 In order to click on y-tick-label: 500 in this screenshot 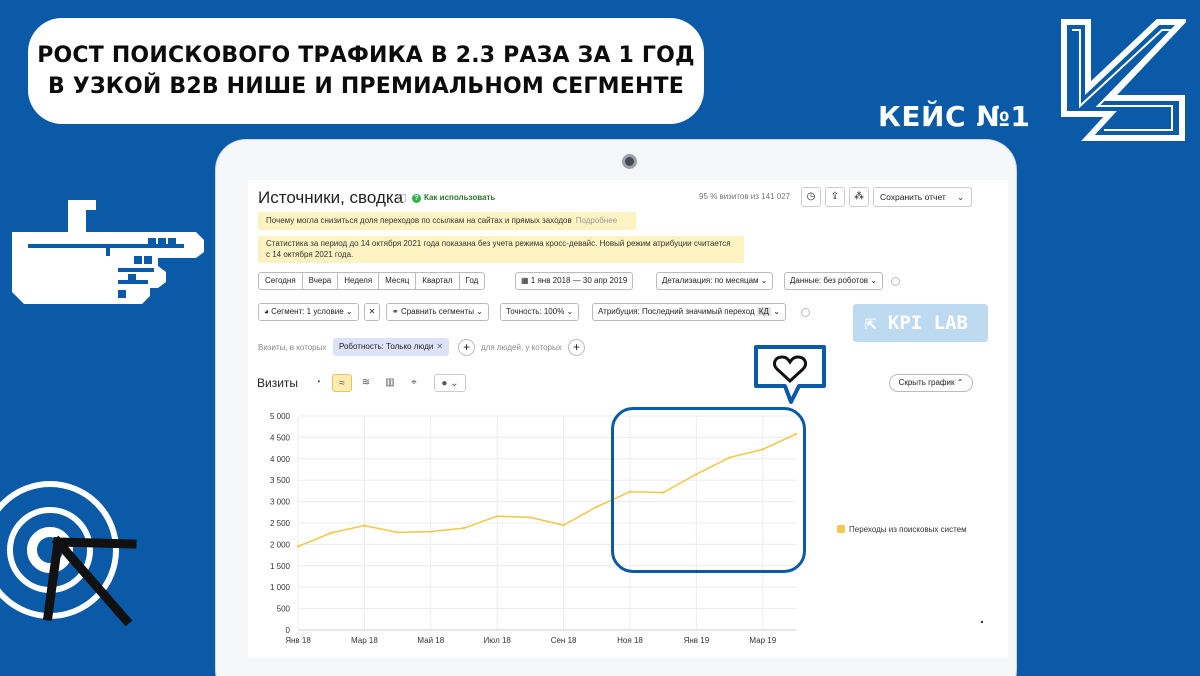, I will do `click(284, 609)`.